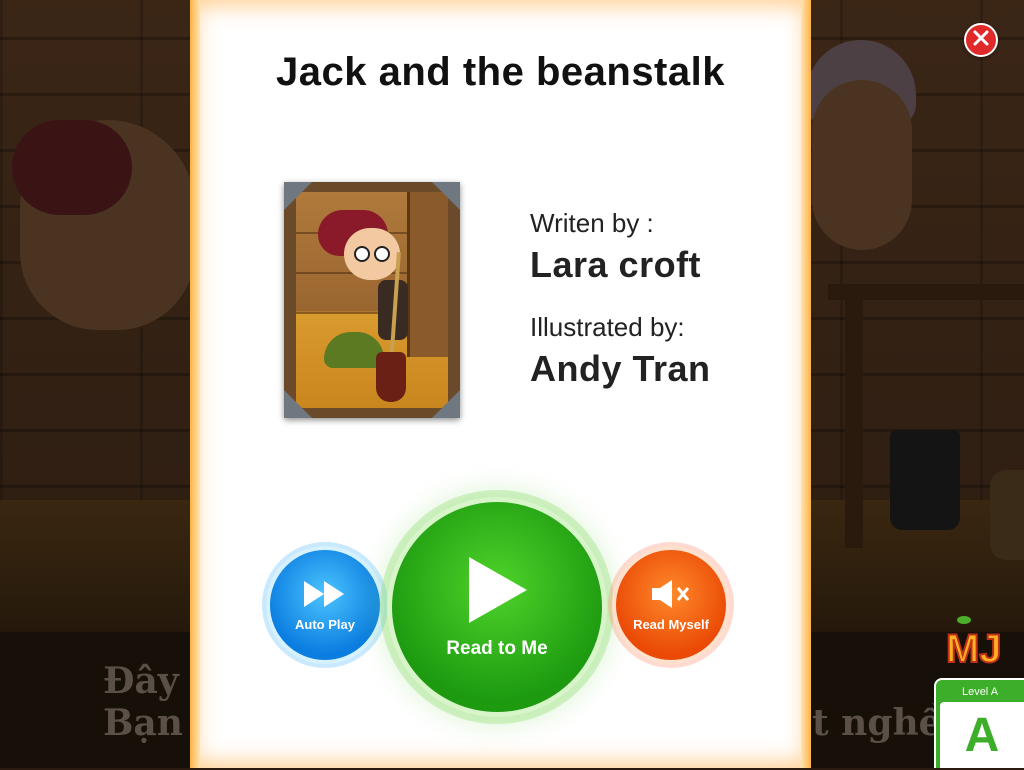 Image resolution: width=1024 pixels, height=770 pixels. I want to click on read-to-me-button: Read to Me, so click(497, 607).